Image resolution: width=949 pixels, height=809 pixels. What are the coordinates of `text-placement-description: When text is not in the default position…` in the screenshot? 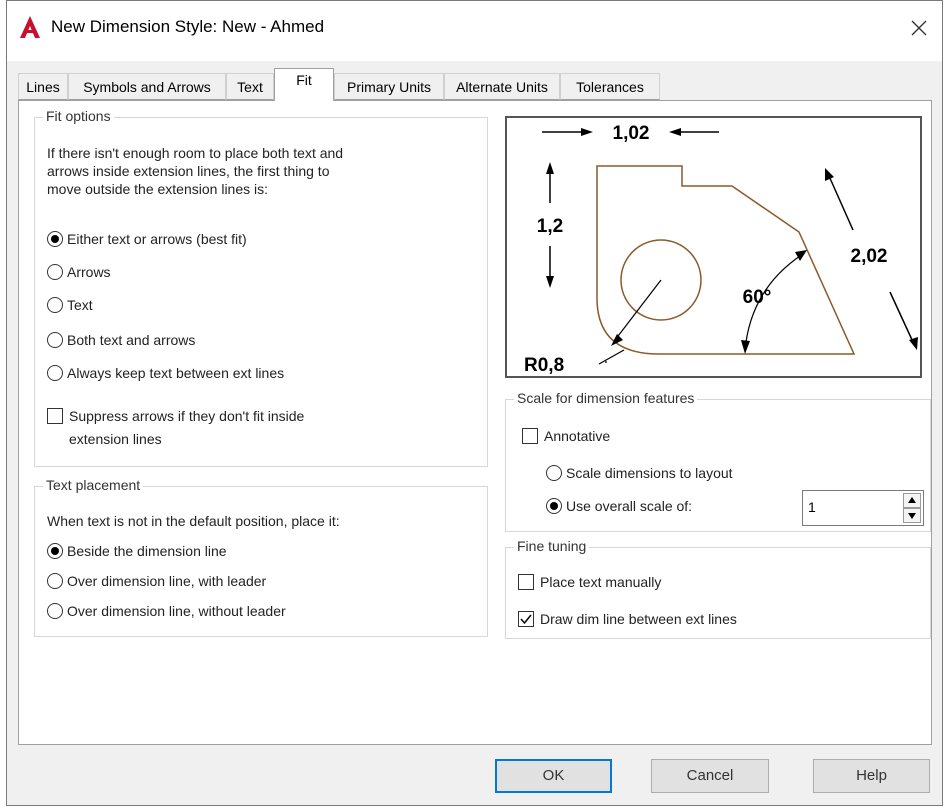 It's located at (193, 521).